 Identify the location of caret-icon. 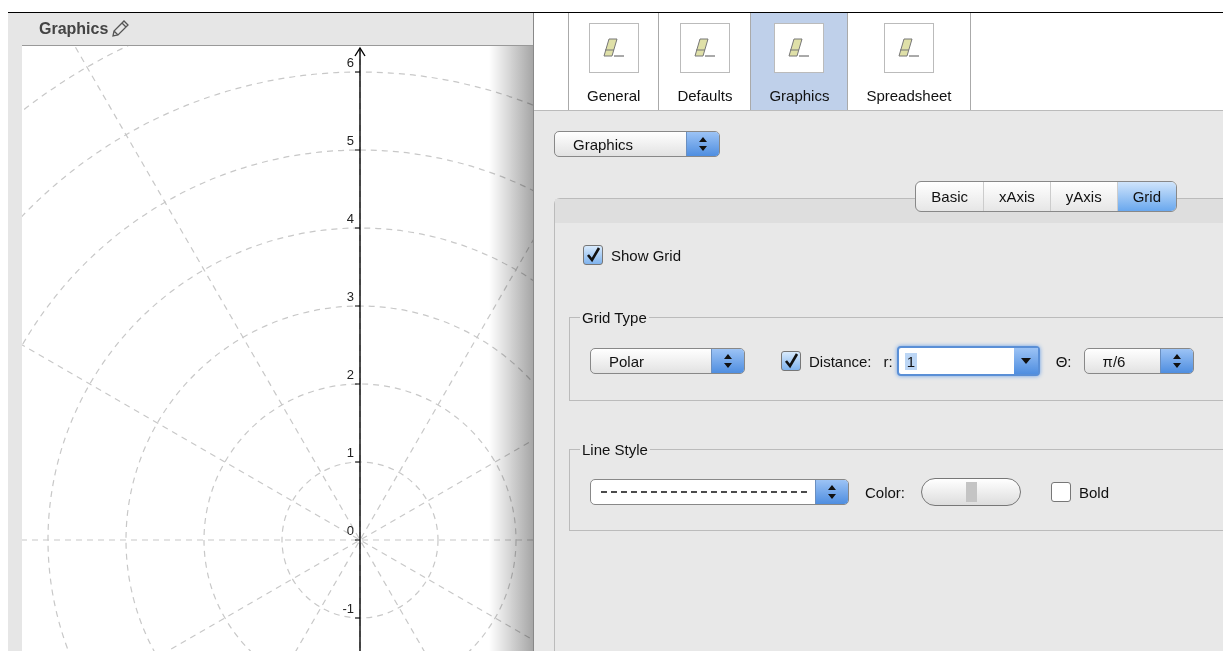
(1025, 361).